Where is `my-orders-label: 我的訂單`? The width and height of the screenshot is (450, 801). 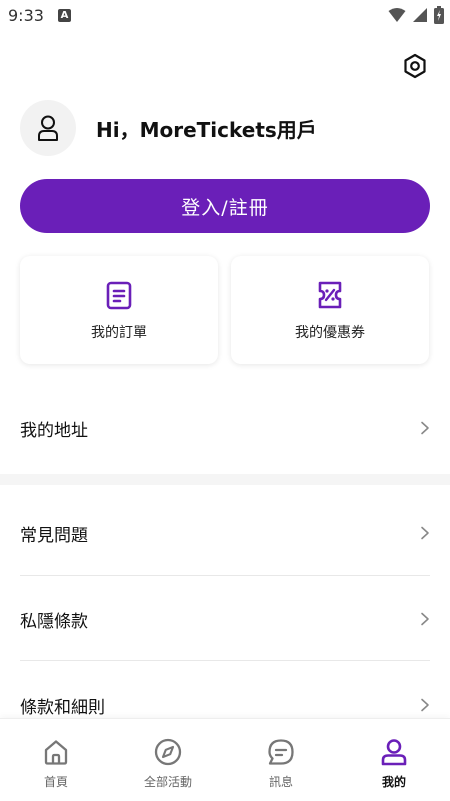 my-orders-label: 我的訂單 is located at coordinates (119, 333).